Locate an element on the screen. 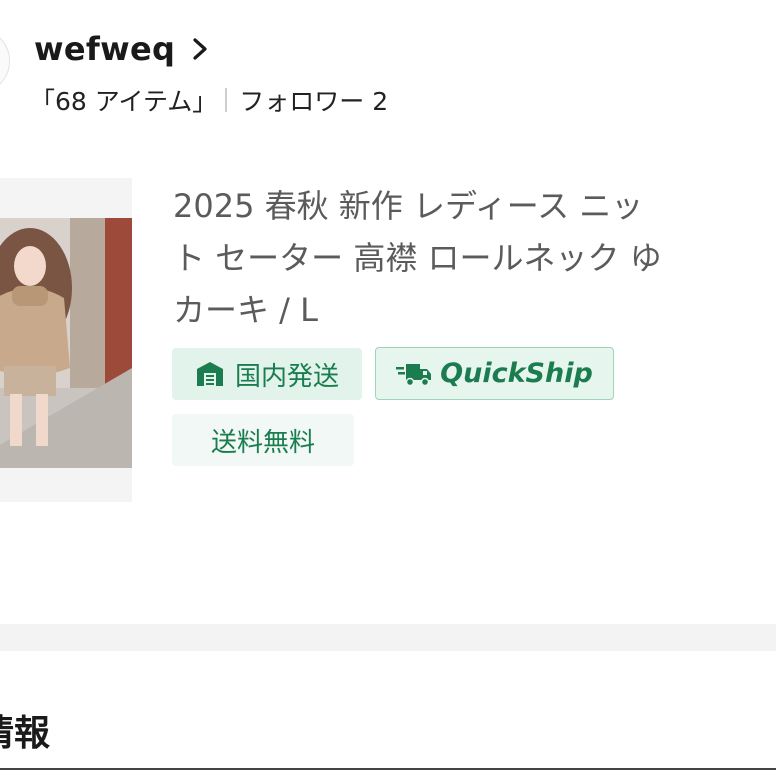 Image resolution: width=776 pixels, height=776 pixels. domestic-shipping-badge: 国内発送 is located at coordinates (267, 374).